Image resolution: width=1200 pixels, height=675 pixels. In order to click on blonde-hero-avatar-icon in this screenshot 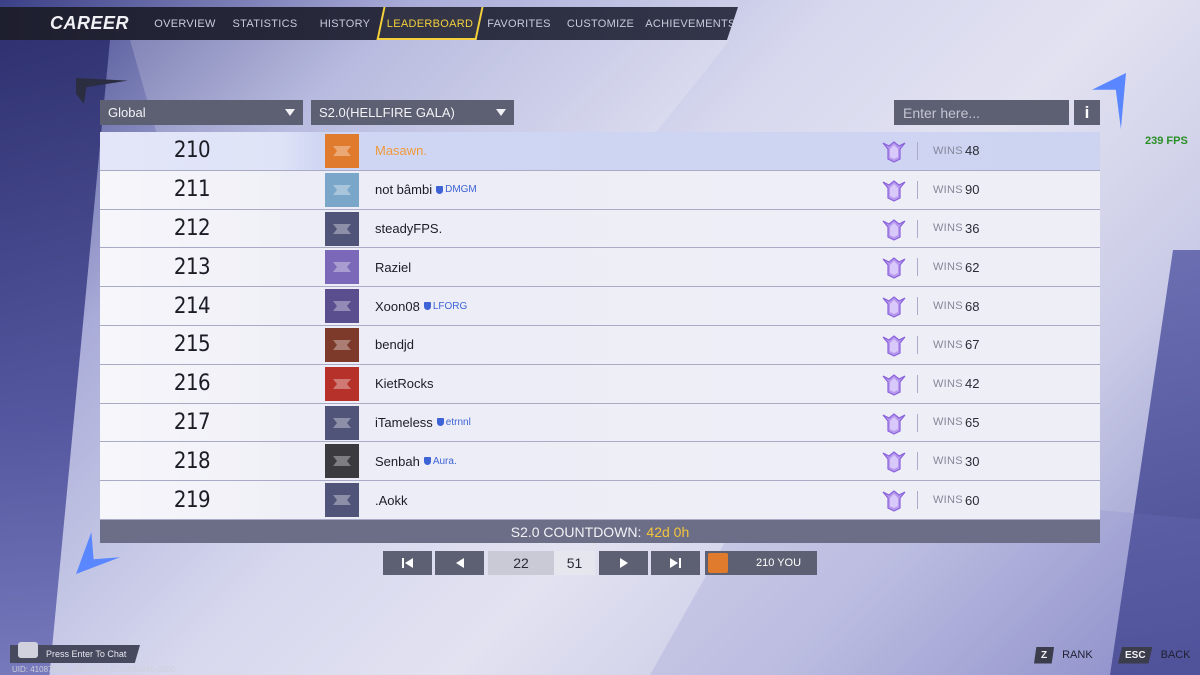, I will do `click(342, 189)`.